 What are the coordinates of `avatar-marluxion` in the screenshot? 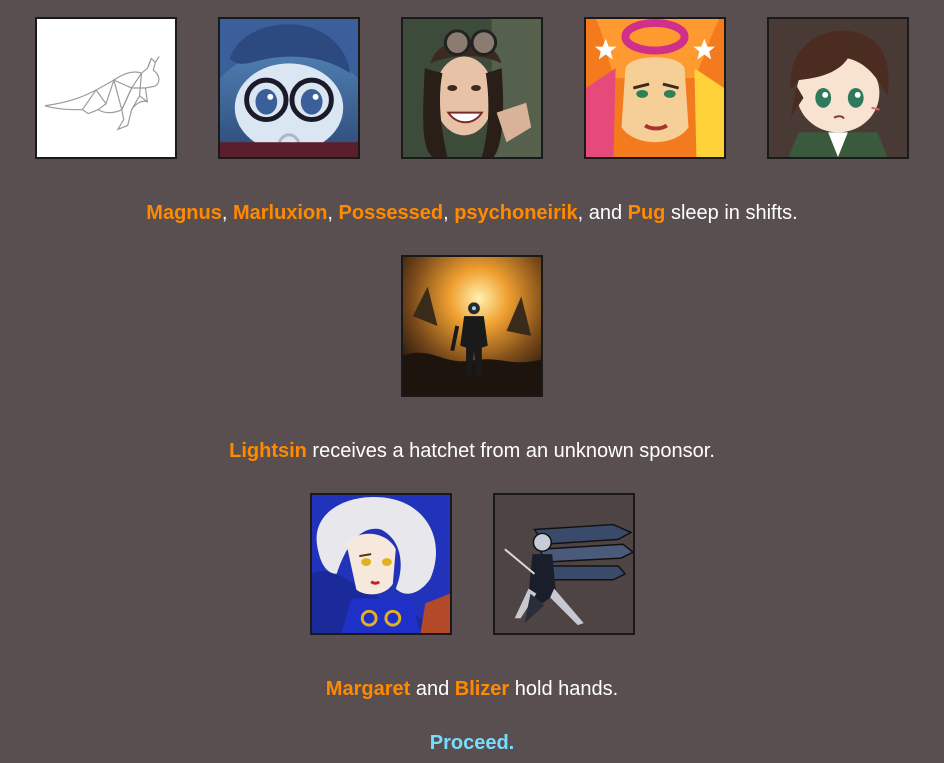 It's located at (289, 88).